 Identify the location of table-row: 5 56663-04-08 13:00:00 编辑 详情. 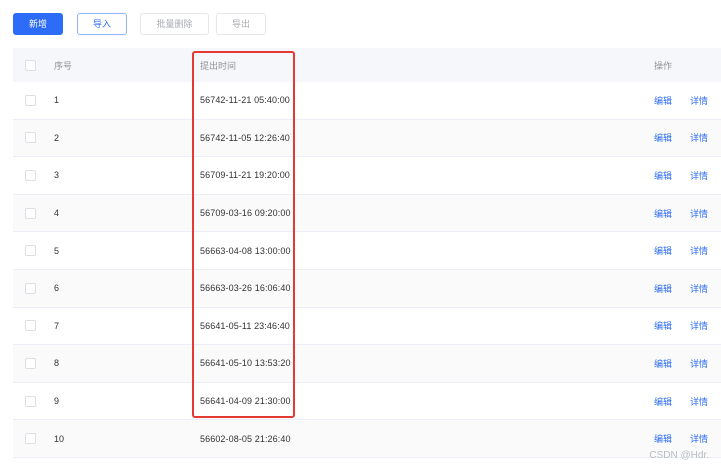
(367, 251).